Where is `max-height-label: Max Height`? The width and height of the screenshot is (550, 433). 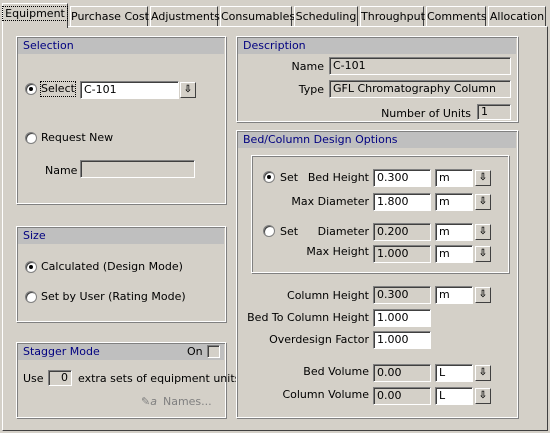 max-height-label: Max Height is located at coordinates (337, 251).